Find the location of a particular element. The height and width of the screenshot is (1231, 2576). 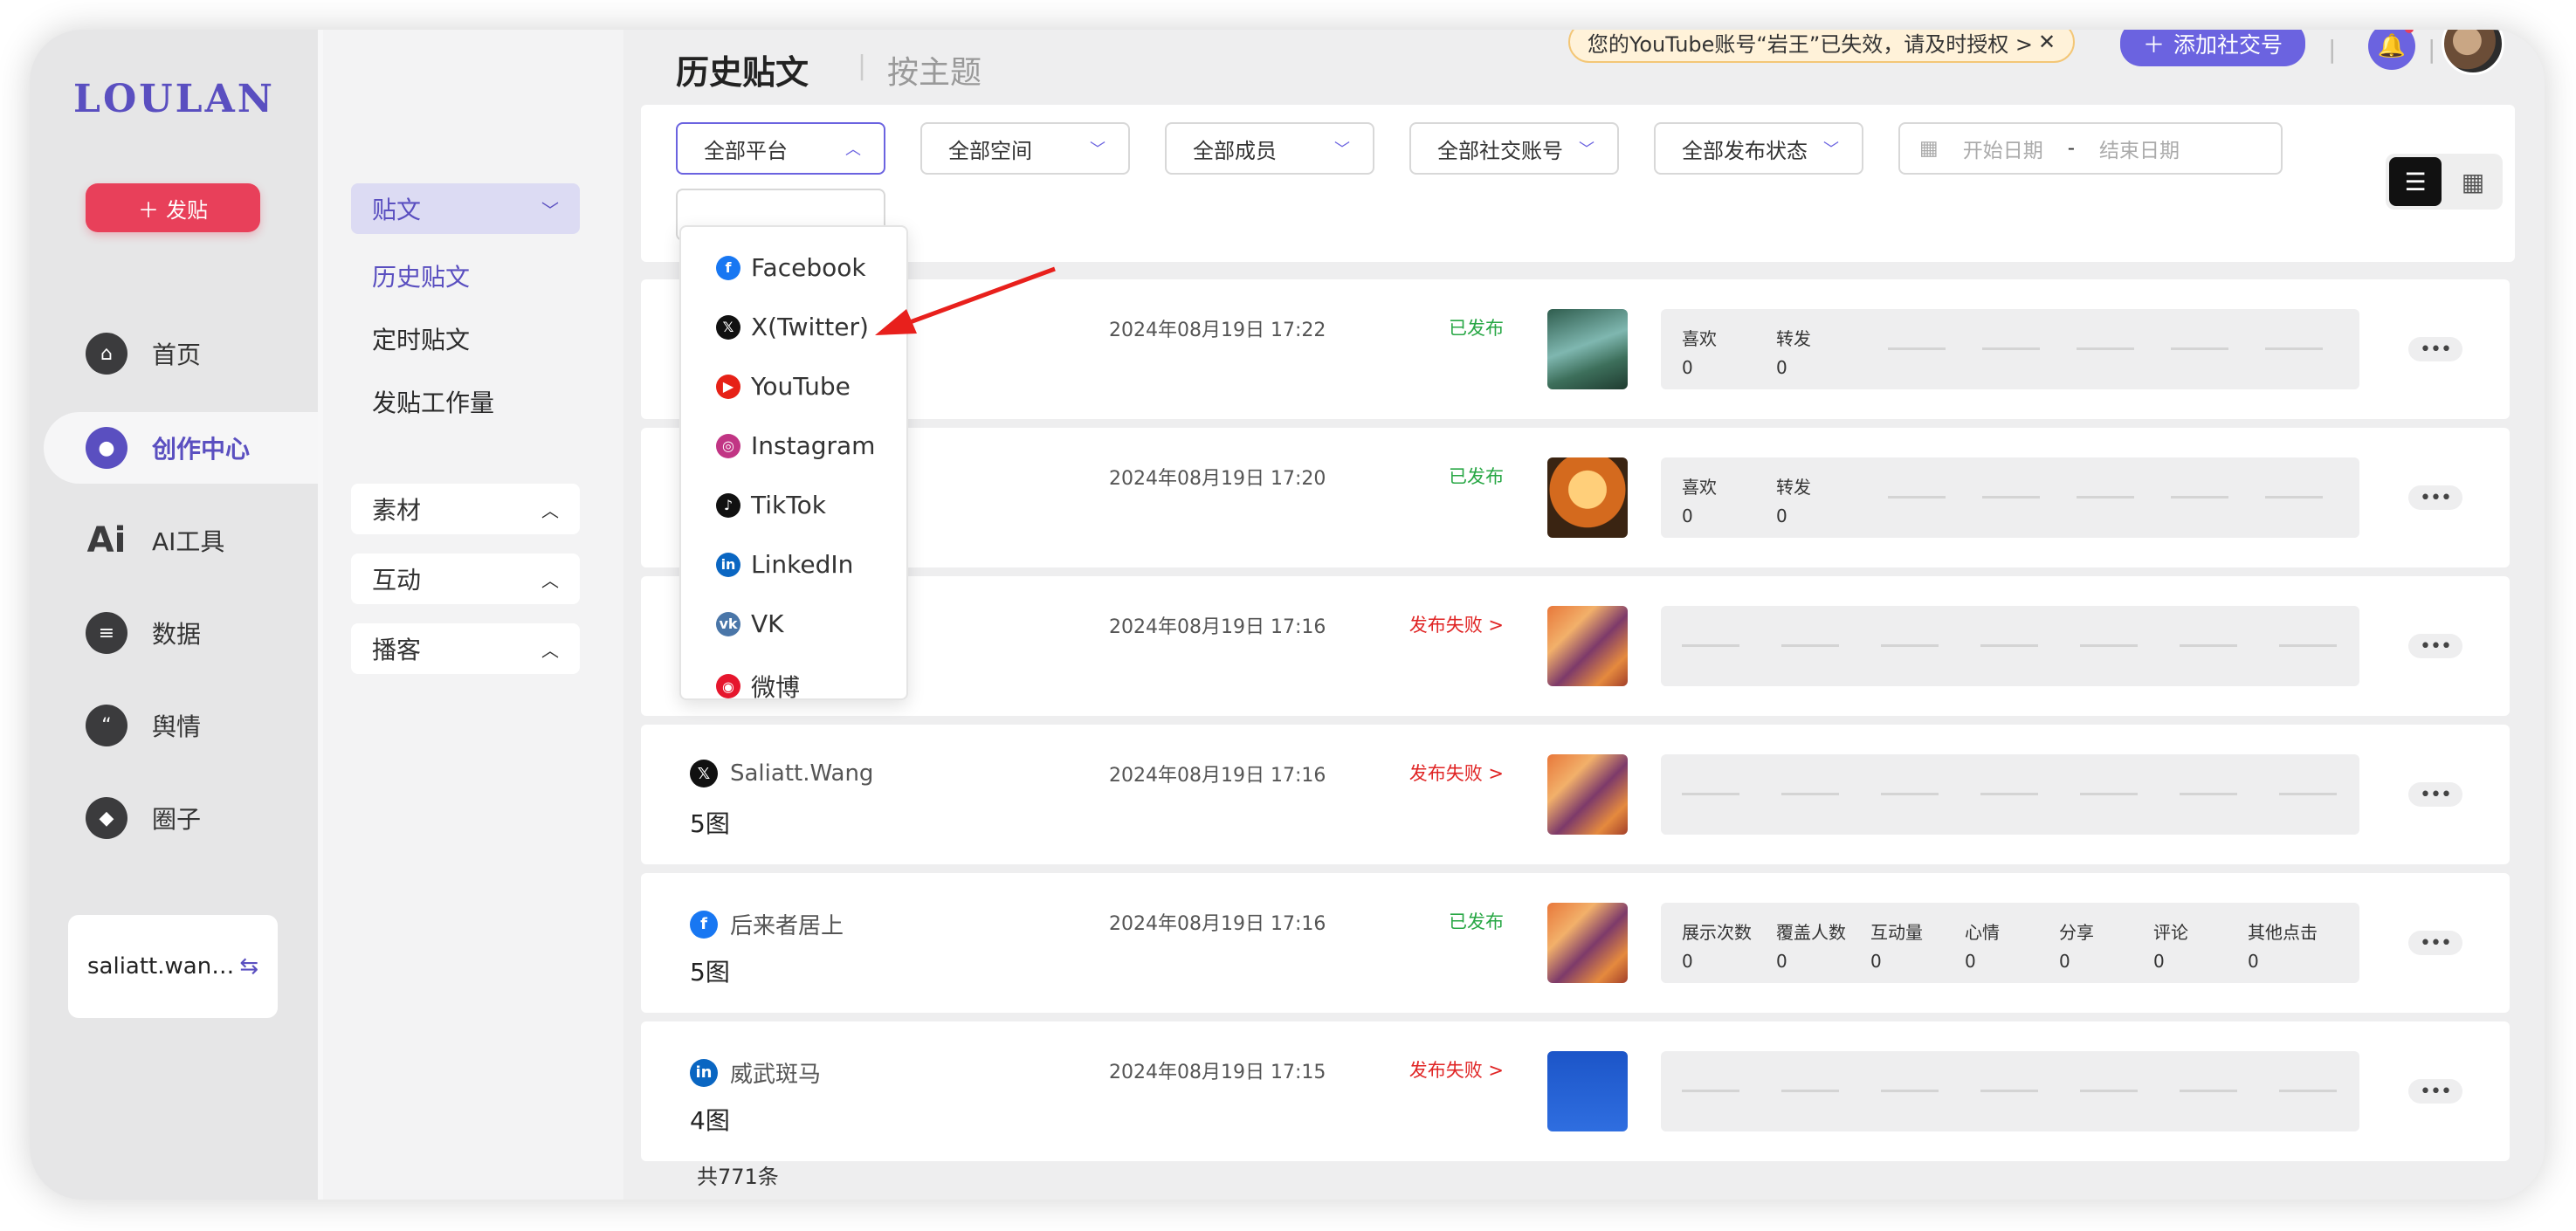

filter-publish-status: 全部发布状态 ﹀ is located at coordinates (1758, 148).